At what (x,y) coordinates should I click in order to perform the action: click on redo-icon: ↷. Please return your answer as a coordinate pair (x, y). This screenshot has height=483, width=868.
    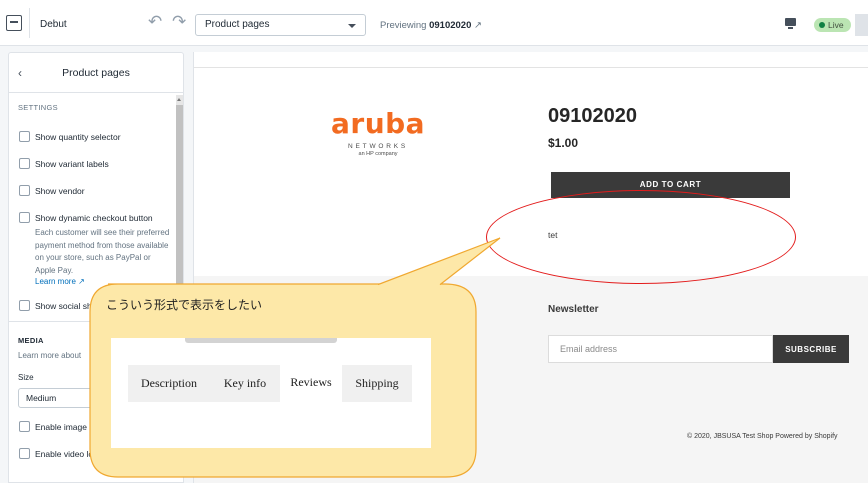
    Looking at the image, I should click on (179, 21).